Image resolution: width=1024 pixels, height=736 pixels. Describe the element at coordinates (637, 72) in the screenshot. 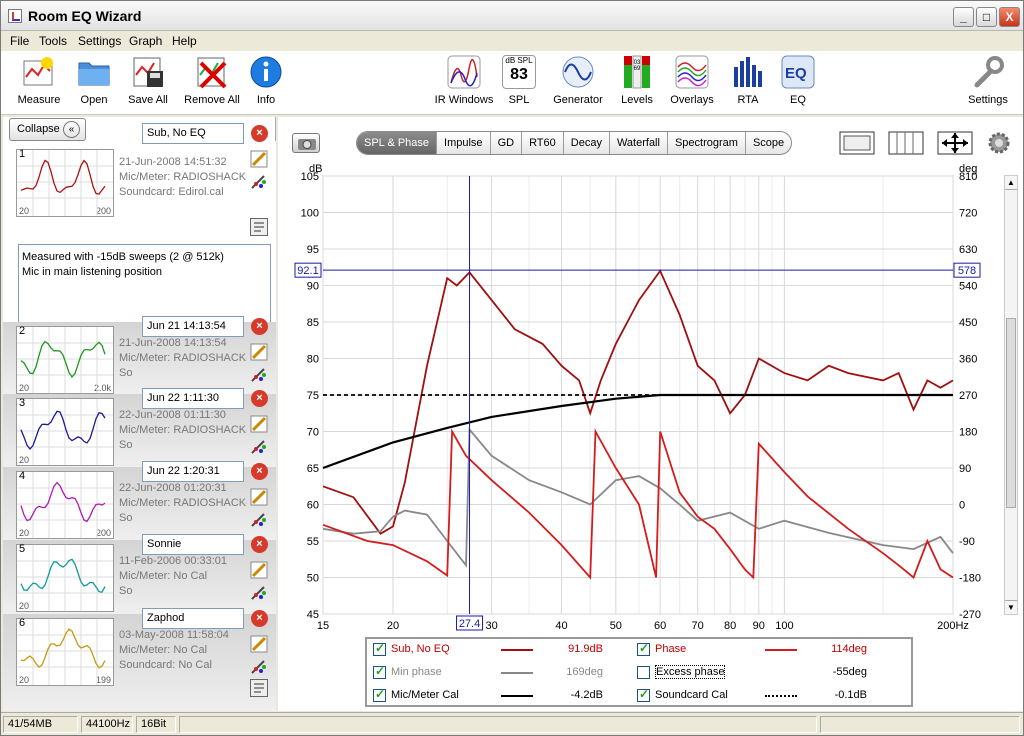

I see `levels-icon: 0369` at that location.